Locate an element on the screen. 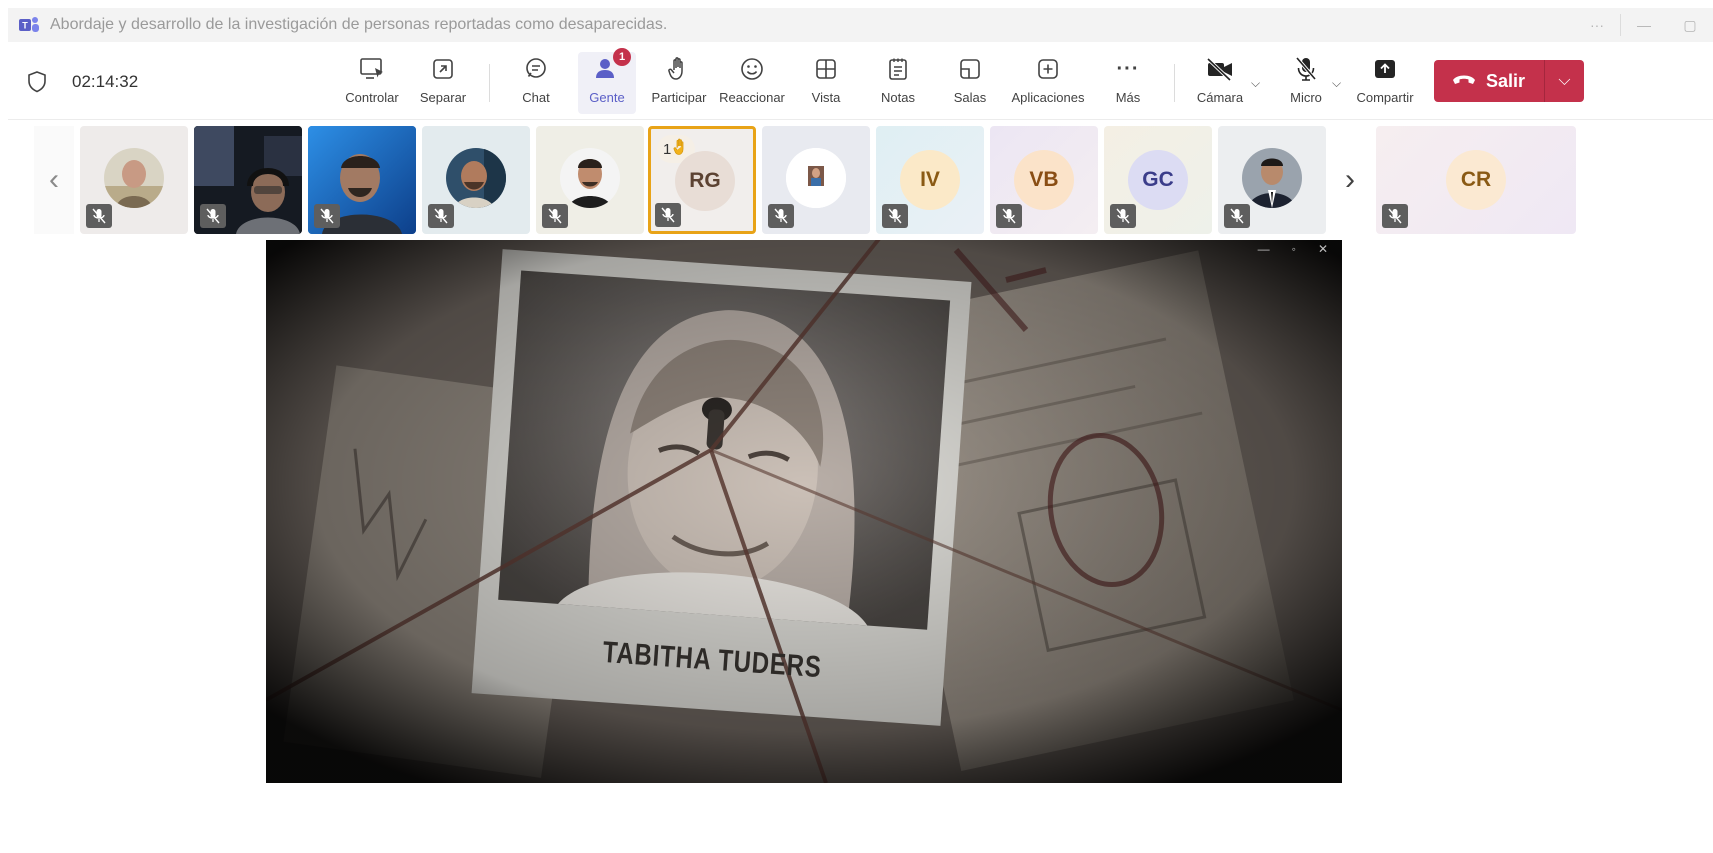 This screenshot has height=853, width=1713. react-label: Reaccionar is located at coordinates (752, 97).